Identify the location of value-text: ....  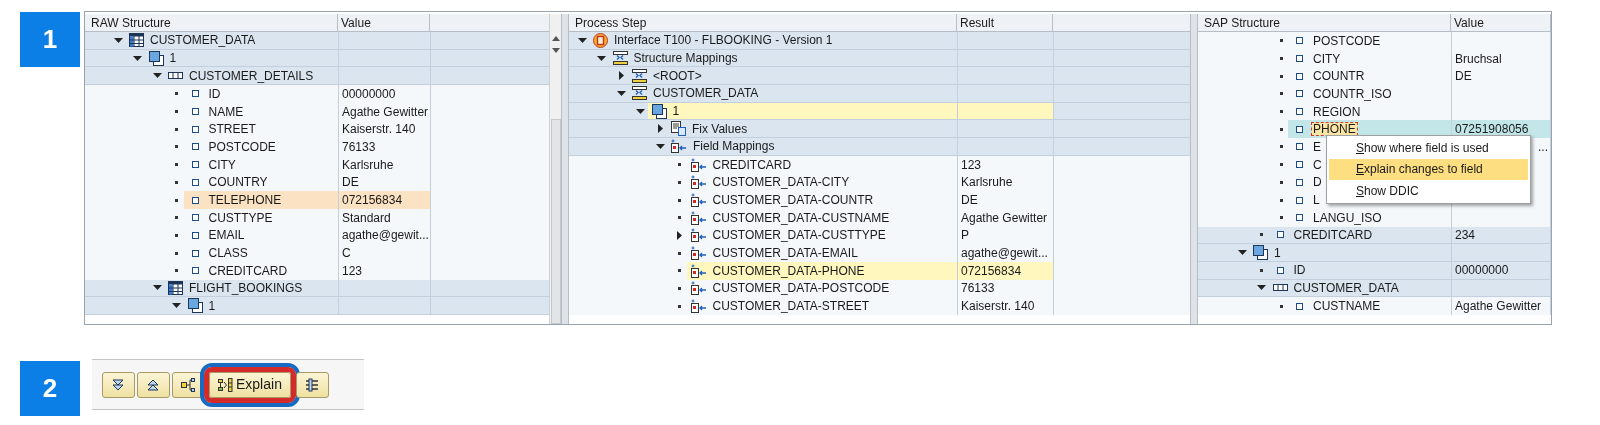
(1543, 146).